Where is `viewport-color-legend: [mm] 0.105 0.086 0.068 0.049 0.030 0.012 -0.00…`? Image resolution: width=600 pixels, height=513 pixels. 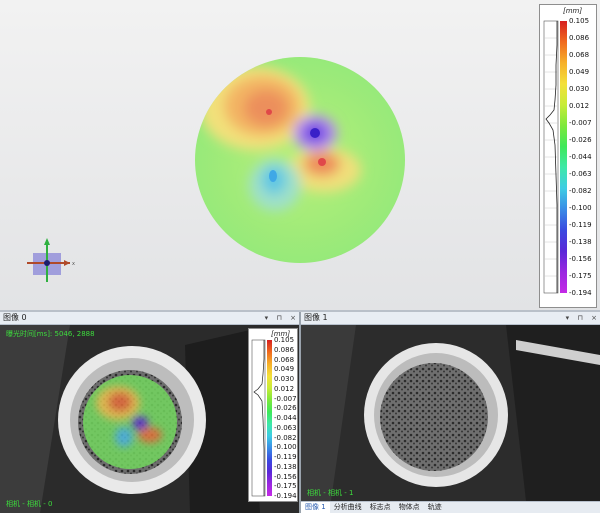 viewport-color-legend: [mm] 0.105 0.086 0.068 0.049 0.030 0.012 -0.00… is located at coordinates (568, 156).